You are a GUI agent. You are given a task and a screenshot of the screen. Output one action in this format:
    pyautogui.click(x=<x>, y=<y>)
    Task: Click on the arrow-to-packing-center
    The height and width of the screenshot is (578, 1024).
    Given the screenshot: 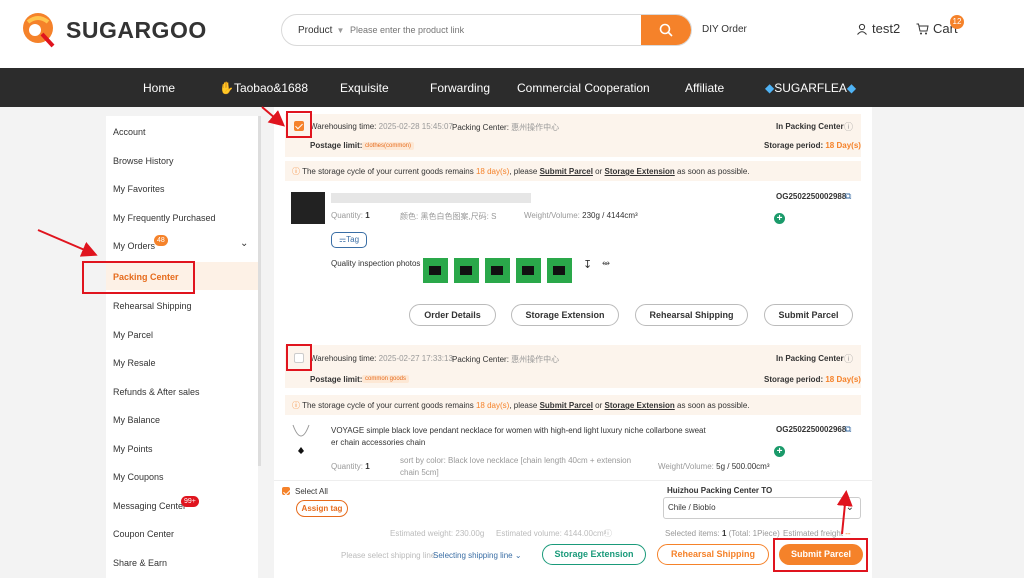 What is the action you would take?
    pyautogui.click(x=67, y=243)
    